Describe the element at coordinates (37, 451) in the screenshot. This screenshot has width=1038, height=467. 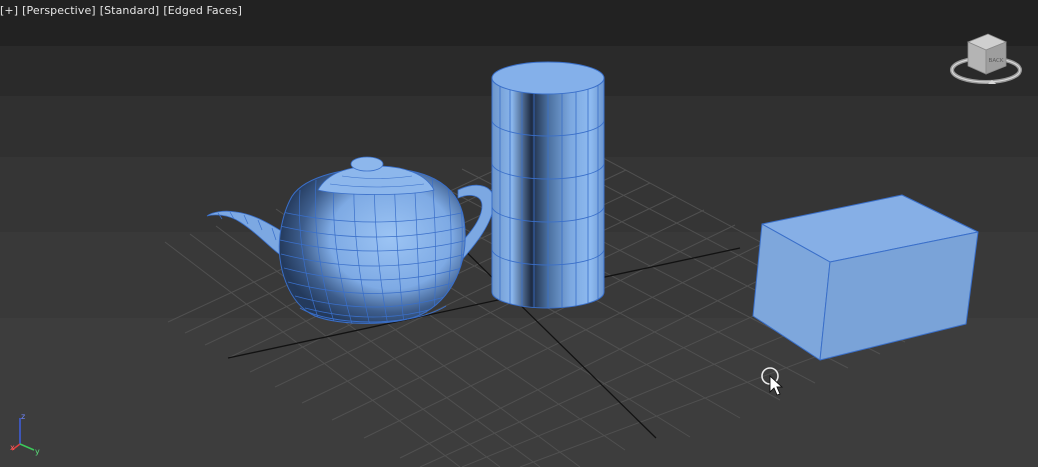
I see `axis-y-label: y` at that location.